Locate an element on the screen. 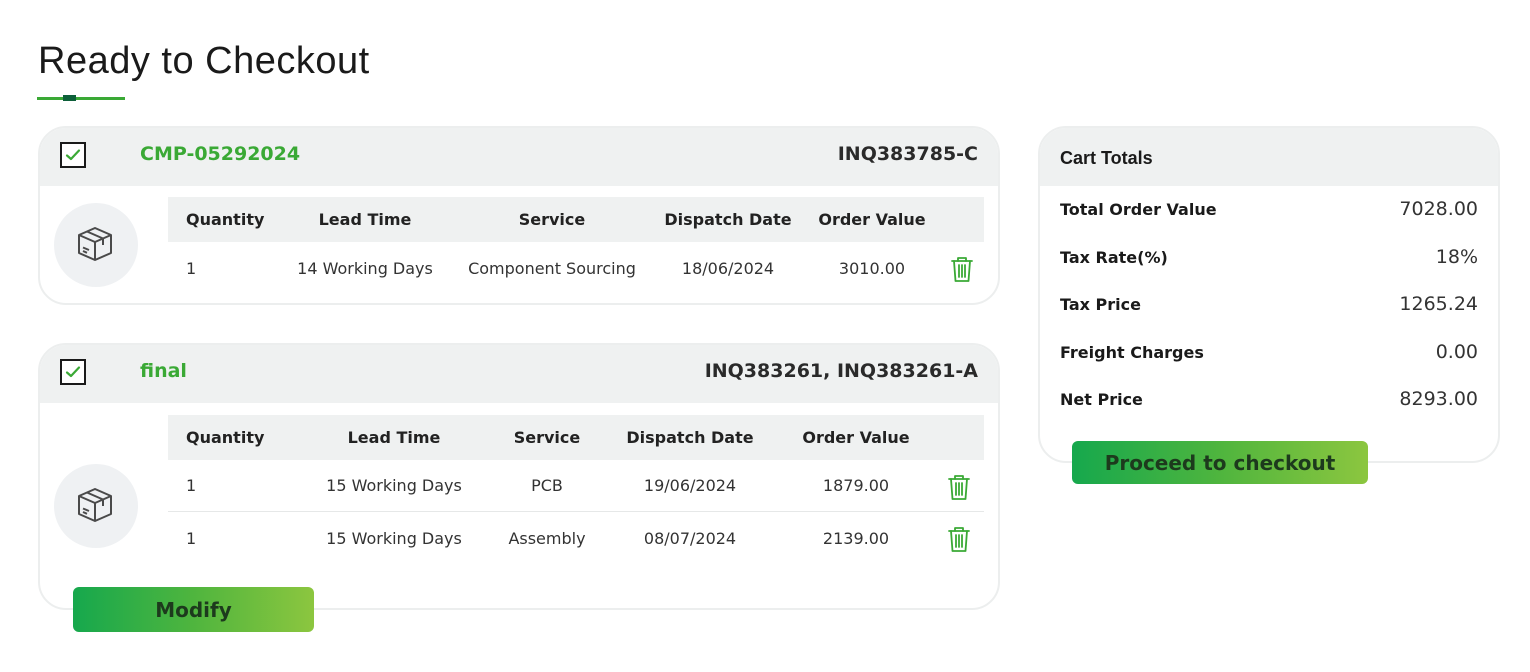  order-card-header: CMP-05292024 INQ383785-C is located at coordinates (519, 157).